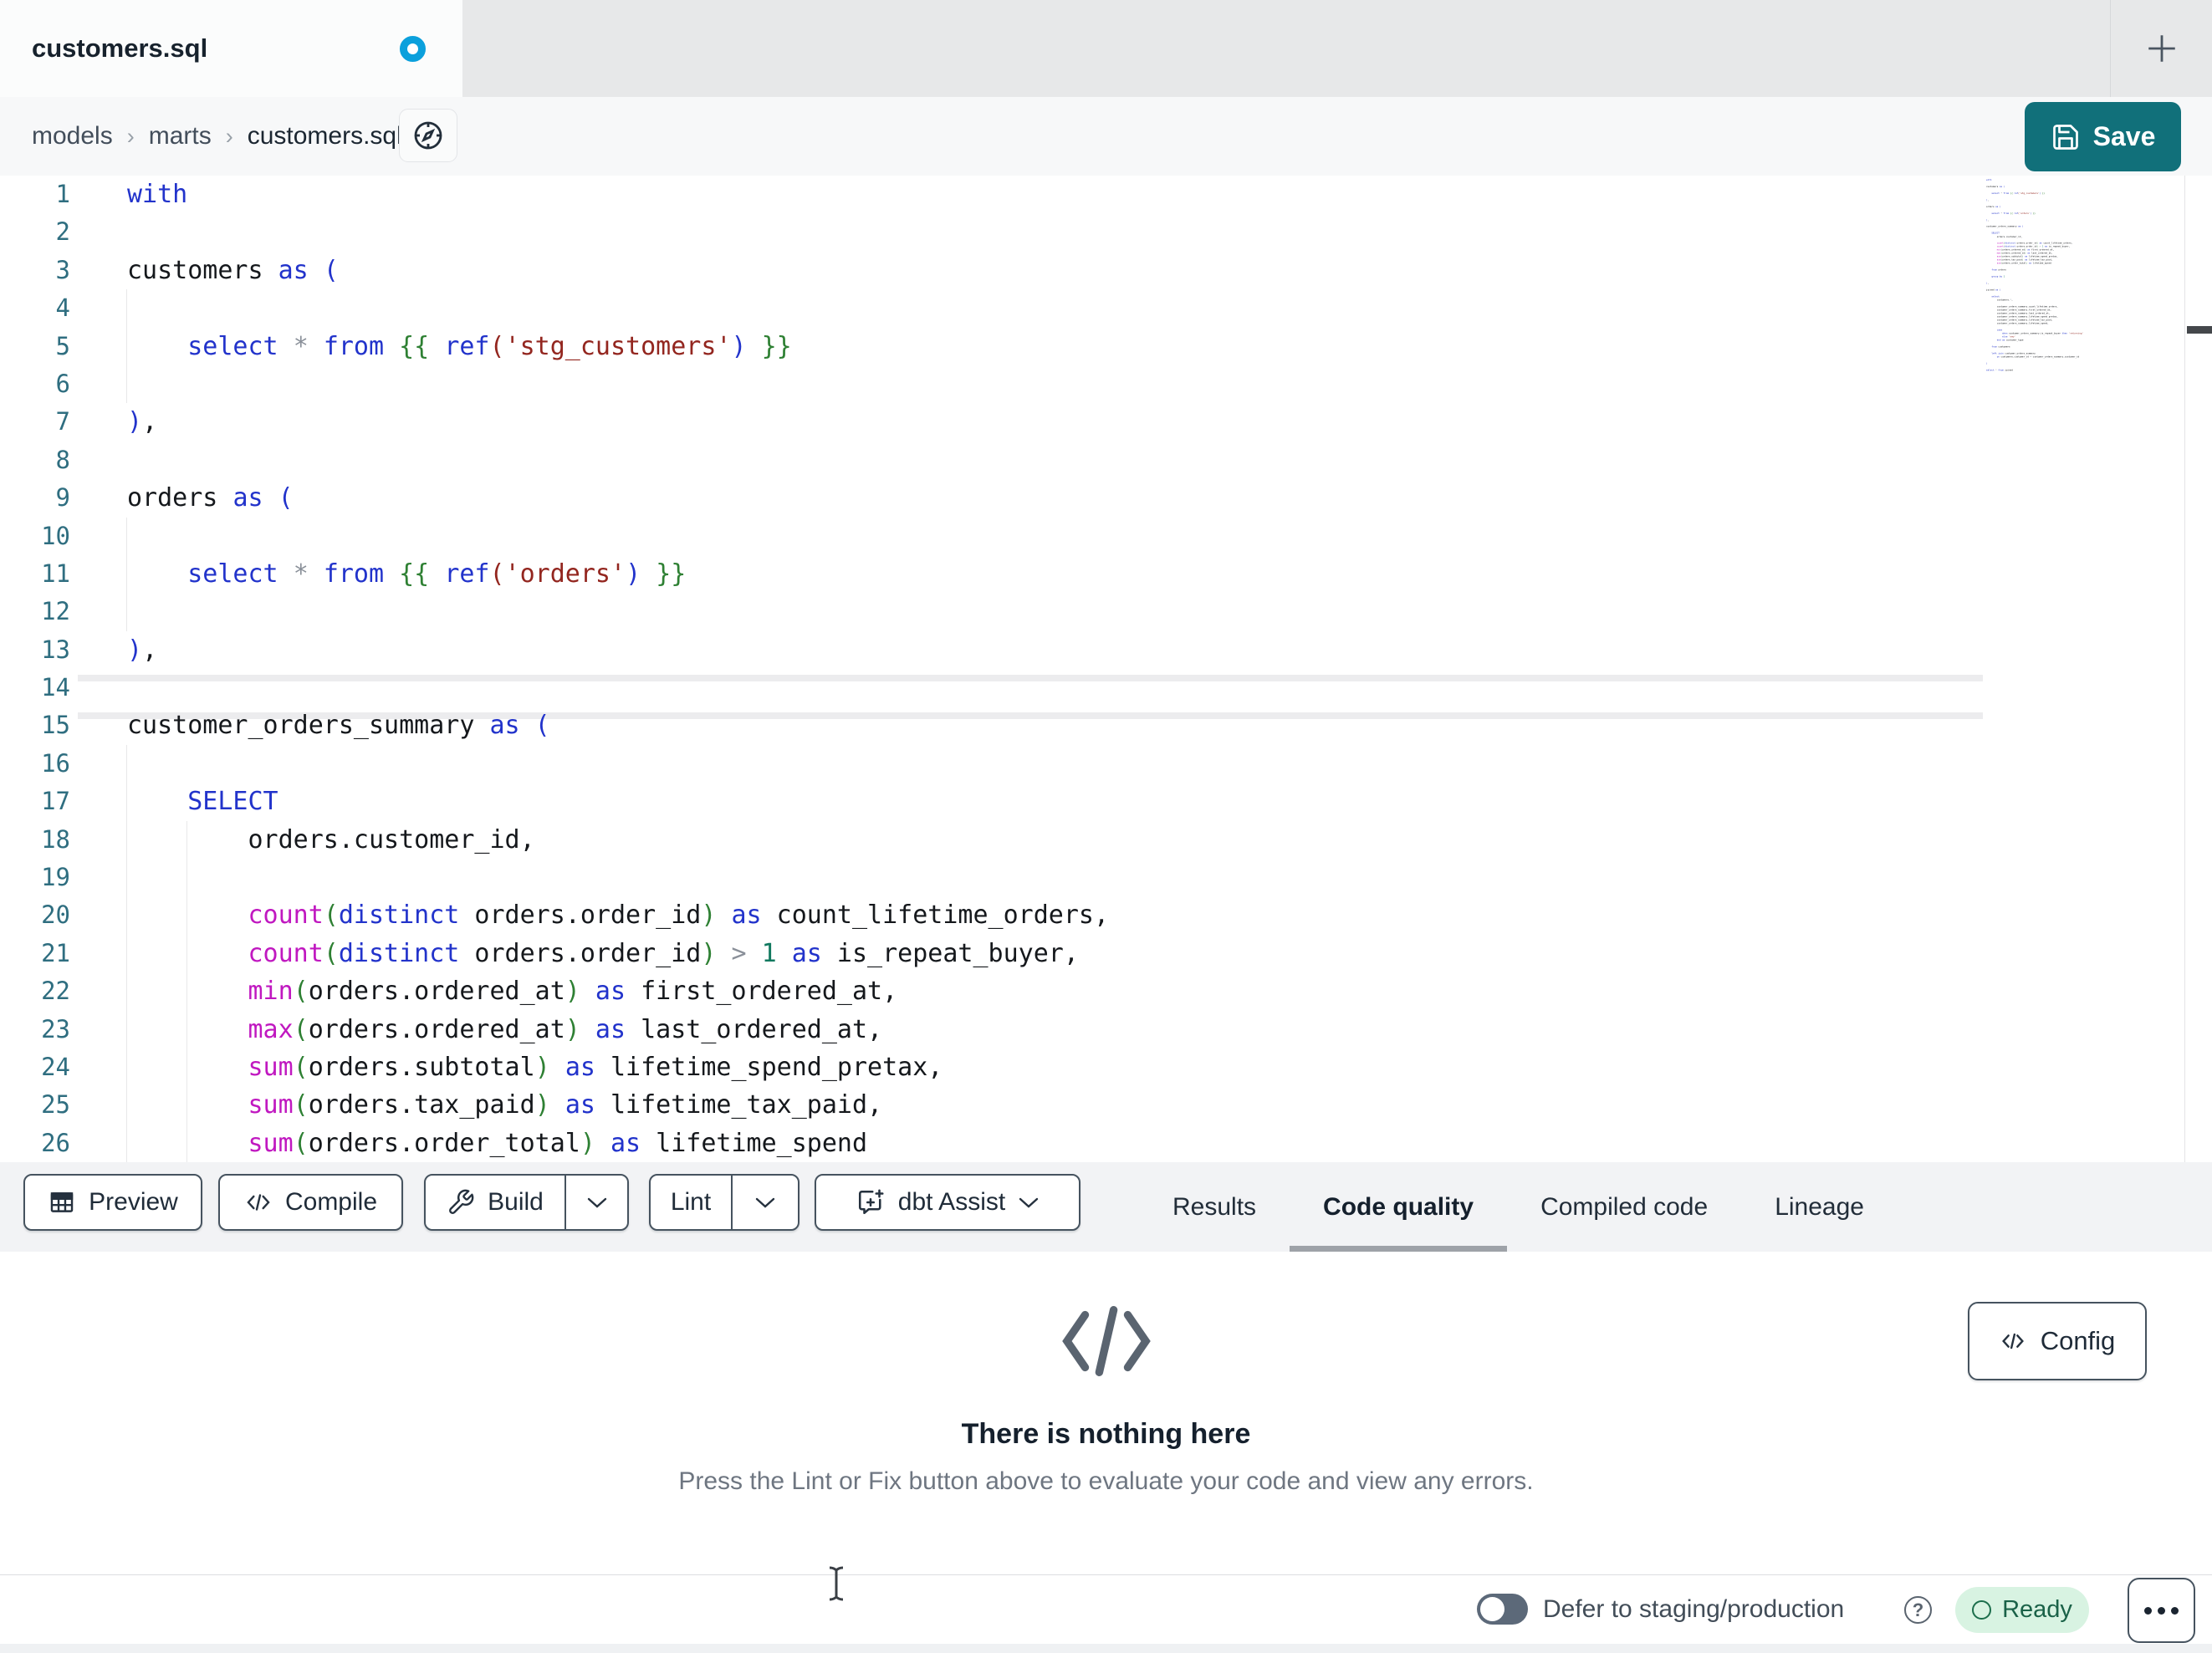 Image resolution: width=2212 pixels, height=1653 pixels. Describe the element at coordinates (1106, 536) in the screenshot. I see `code-line-10: 10` at that location.